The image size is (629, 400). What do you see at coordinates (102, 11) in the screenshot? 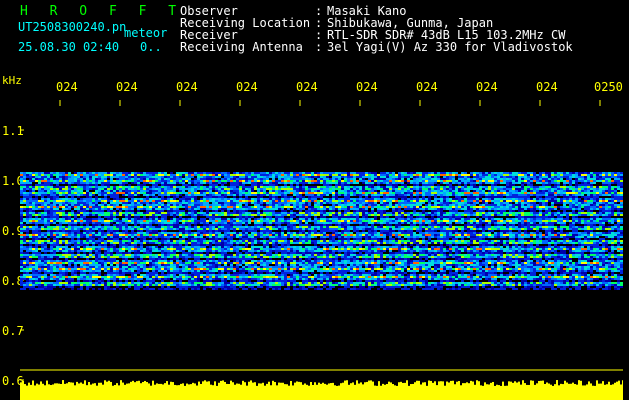
I see `brand-label: H R O F F T` at bounding box center [102, 11].